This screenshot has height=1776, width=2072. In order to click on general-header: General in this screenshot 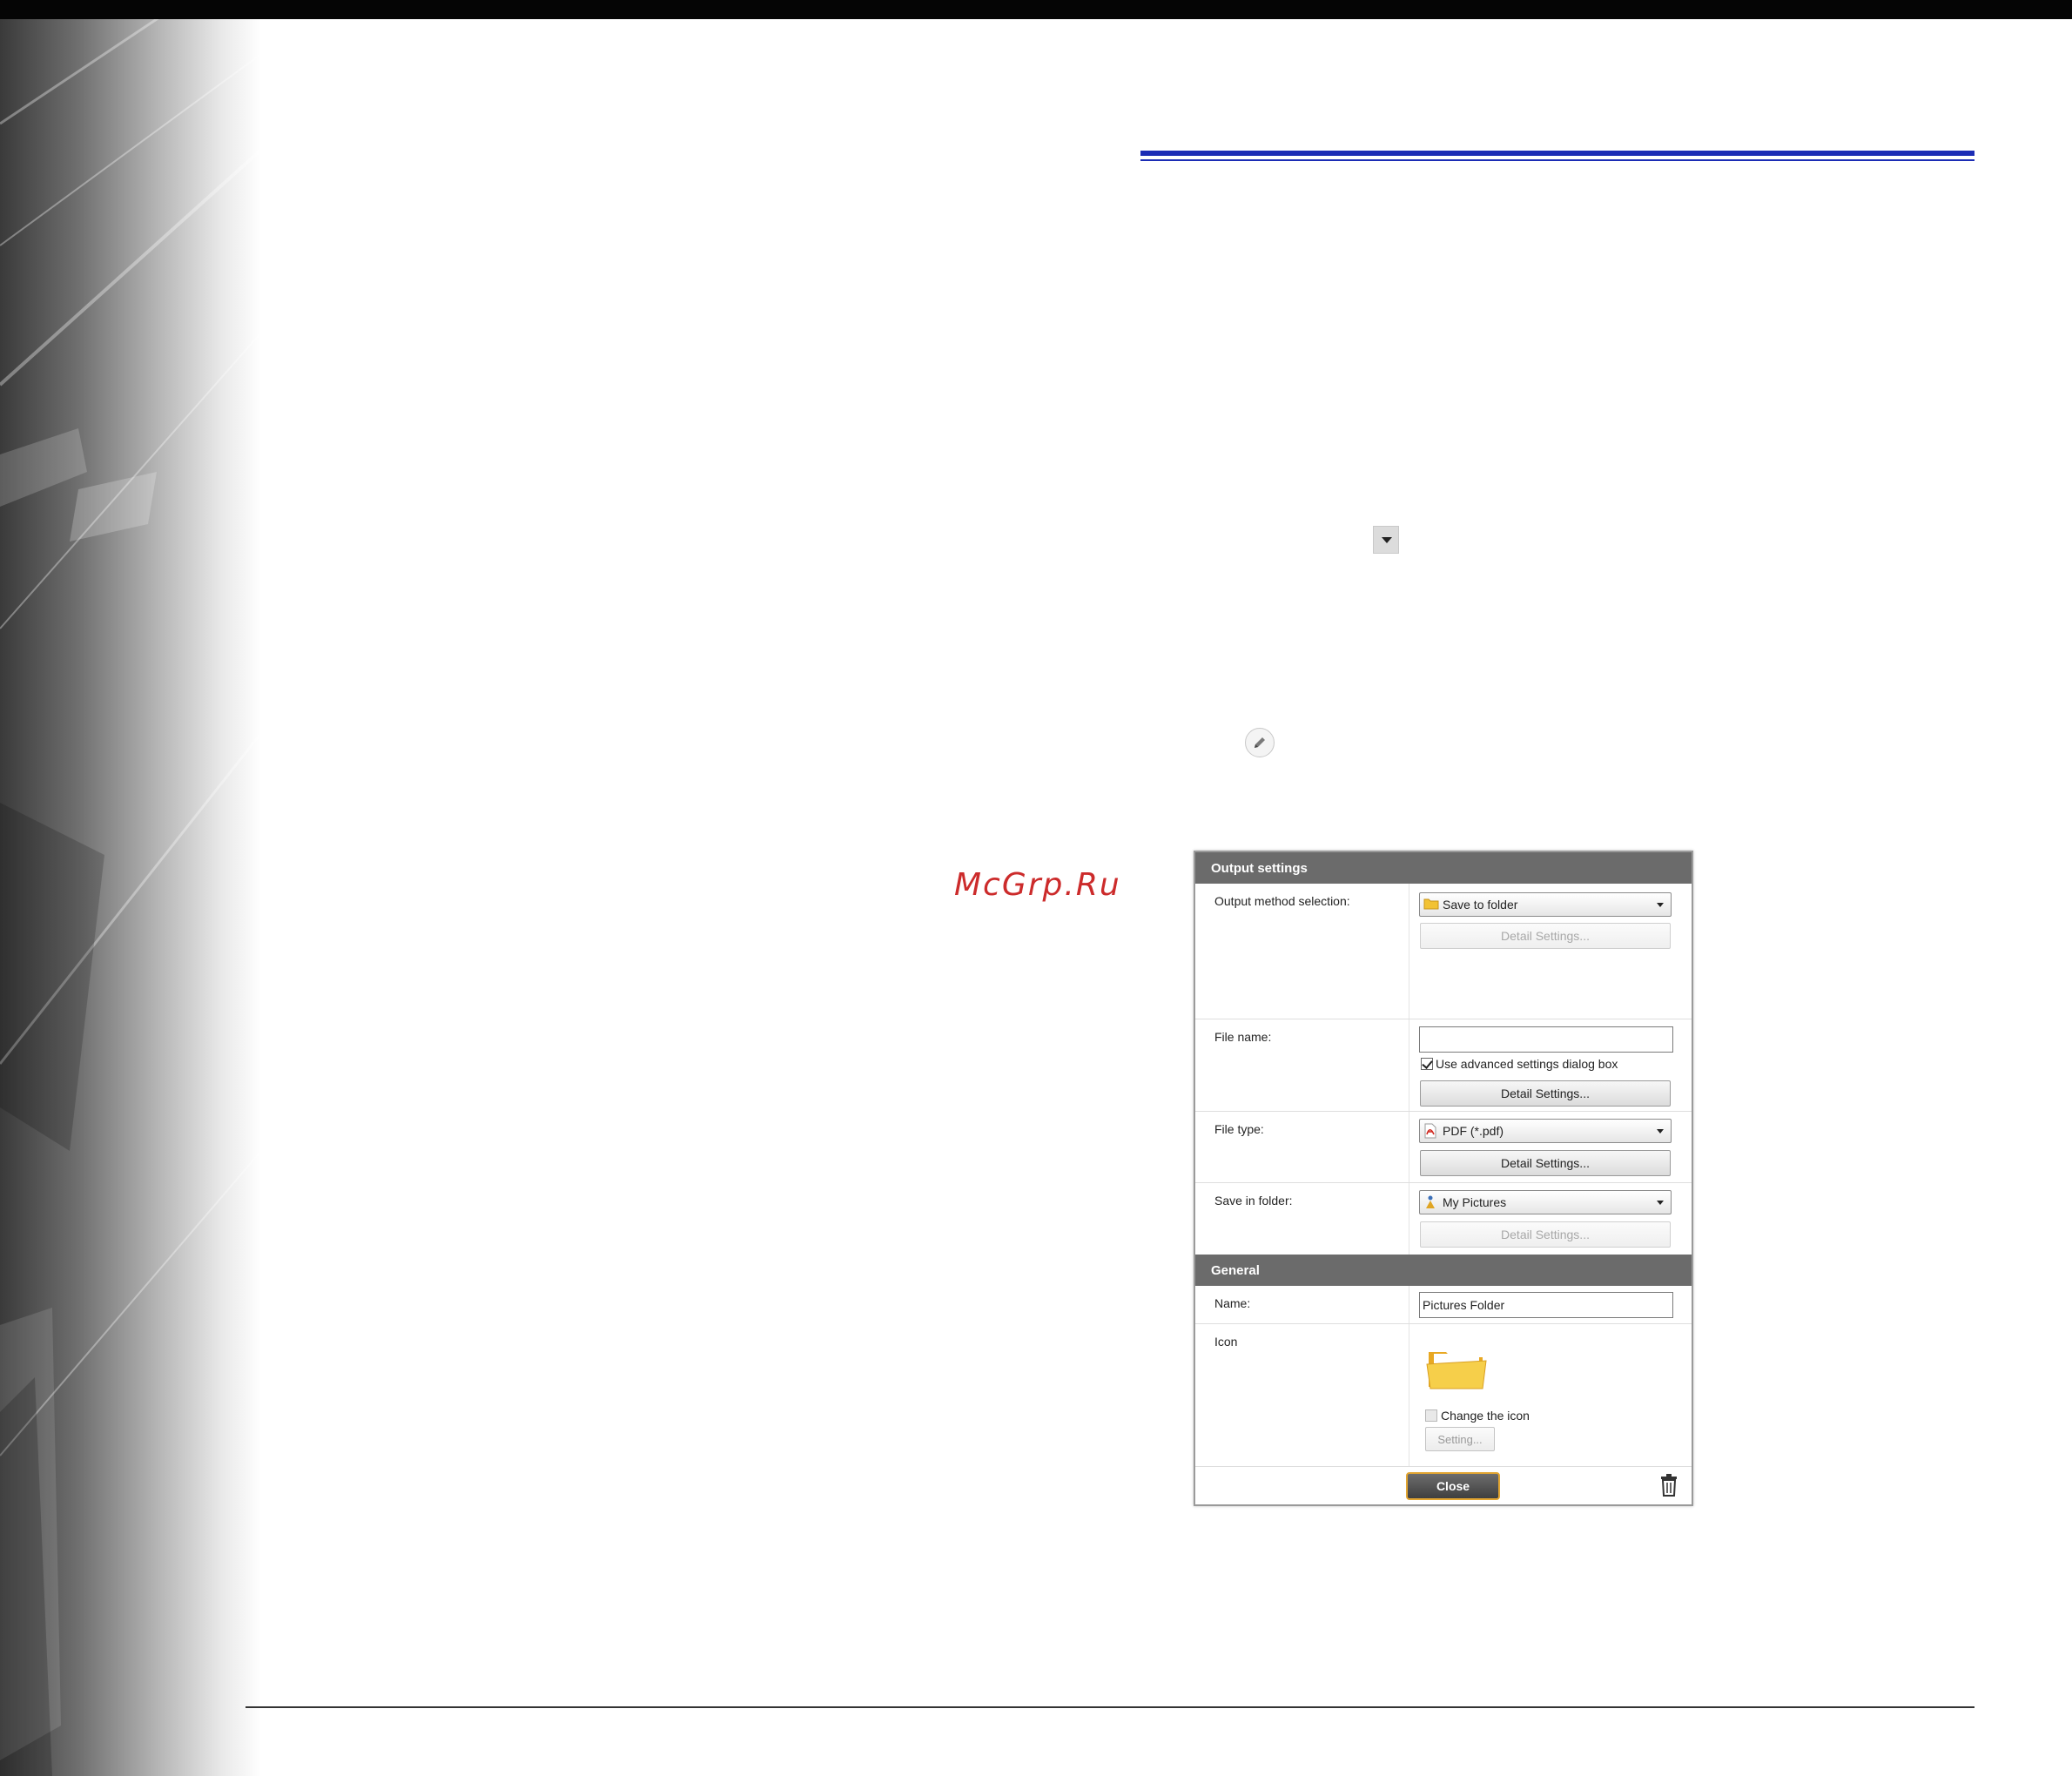, I will do `click(1443, 1270)`.